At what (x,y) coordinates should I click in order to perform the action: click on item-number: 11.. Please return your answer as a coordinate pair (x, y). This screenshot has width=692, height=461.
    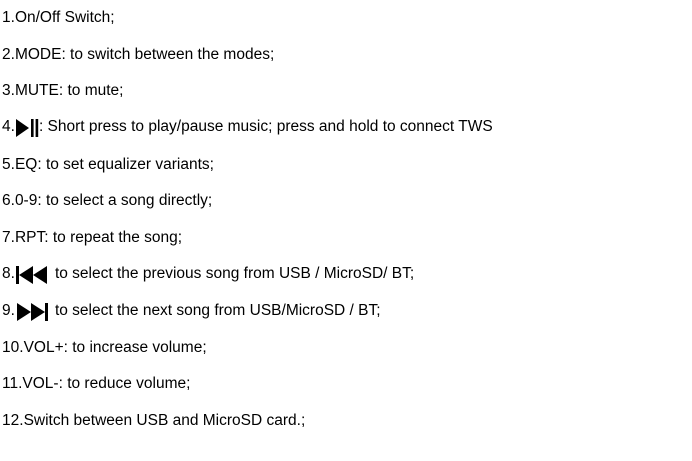
    Looking at the image, I should click on (12, 383).